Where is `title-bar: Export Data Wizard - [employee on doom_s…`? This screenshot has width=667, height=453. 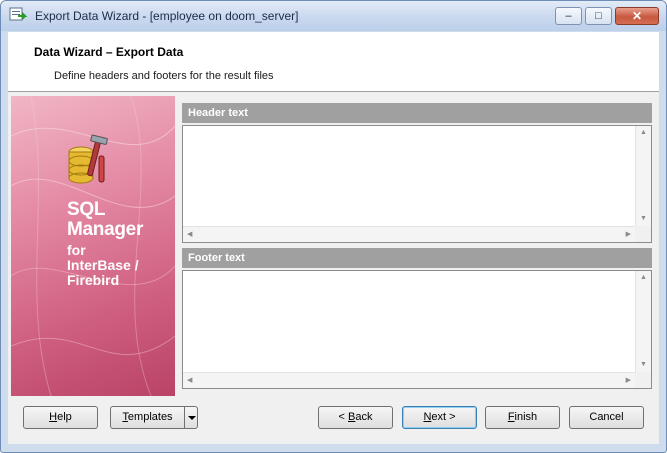 title-bar: Export Data Wizard - [employee on doom_s… is located at coordinates (333, 16).